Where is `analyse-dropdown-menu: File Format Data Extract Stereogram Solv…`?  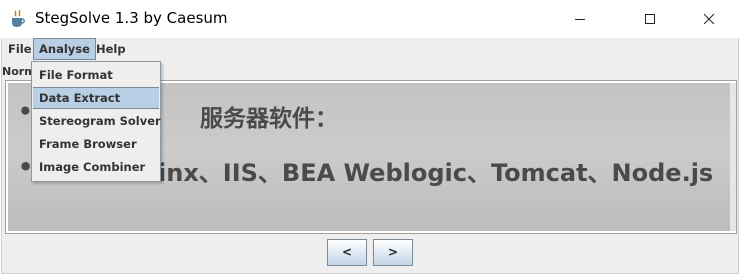
analyse-dropdown-menu: File Format Data Extract Stereogram Solv… is located at coordinates (96, 121).